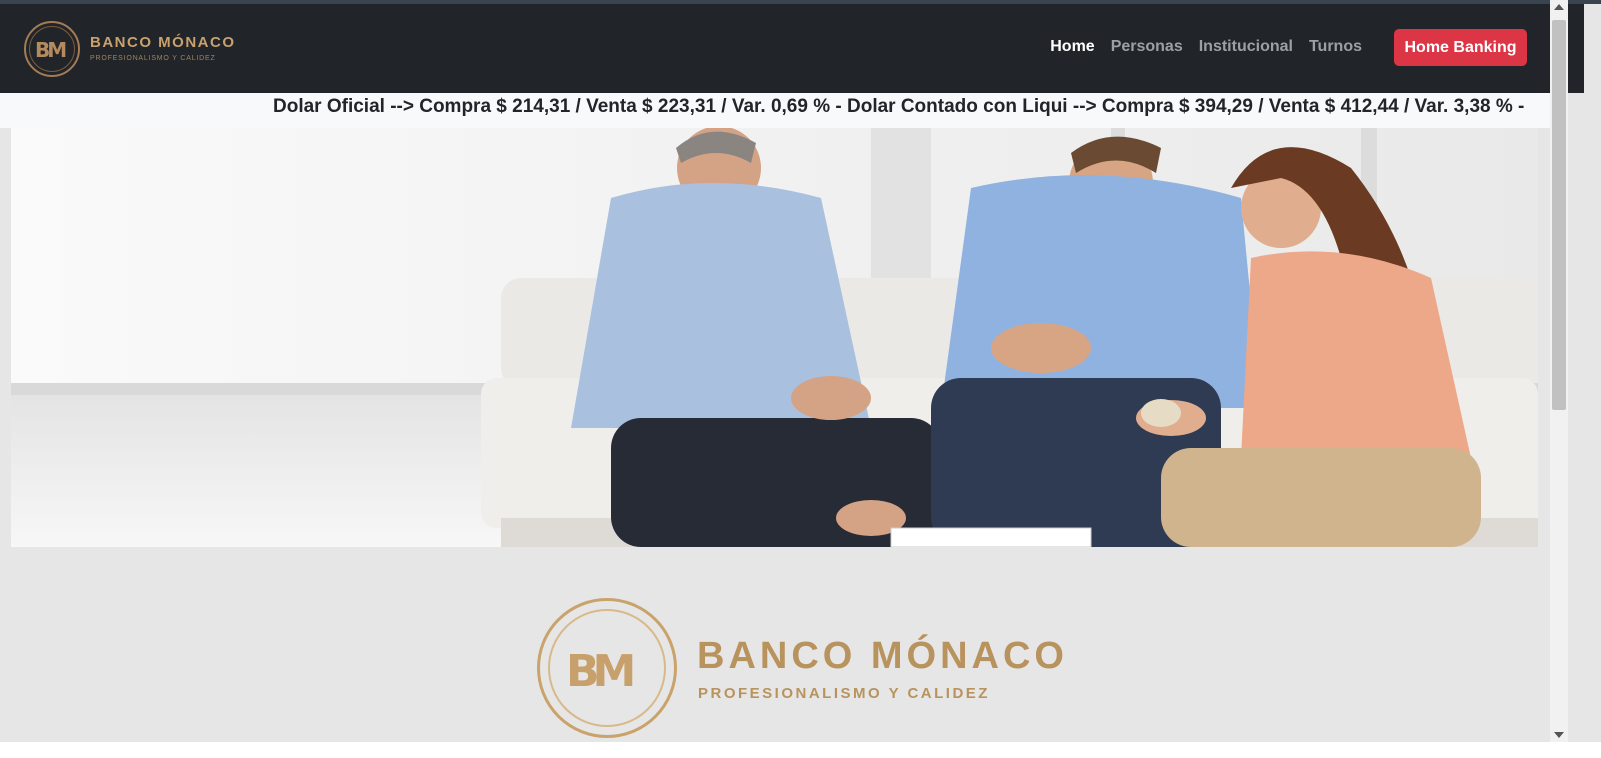 The image size is (1601, 758). I want to click on nav-links: Home Personas Institucional Turnos, so click(1206, 47).